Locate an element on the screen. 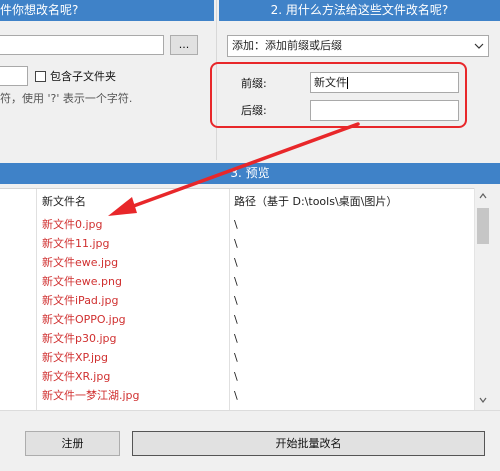 This screenshot has height=471, width=500. table-row: 新文件XP.jpg \ is located at coordinates (237, 357).